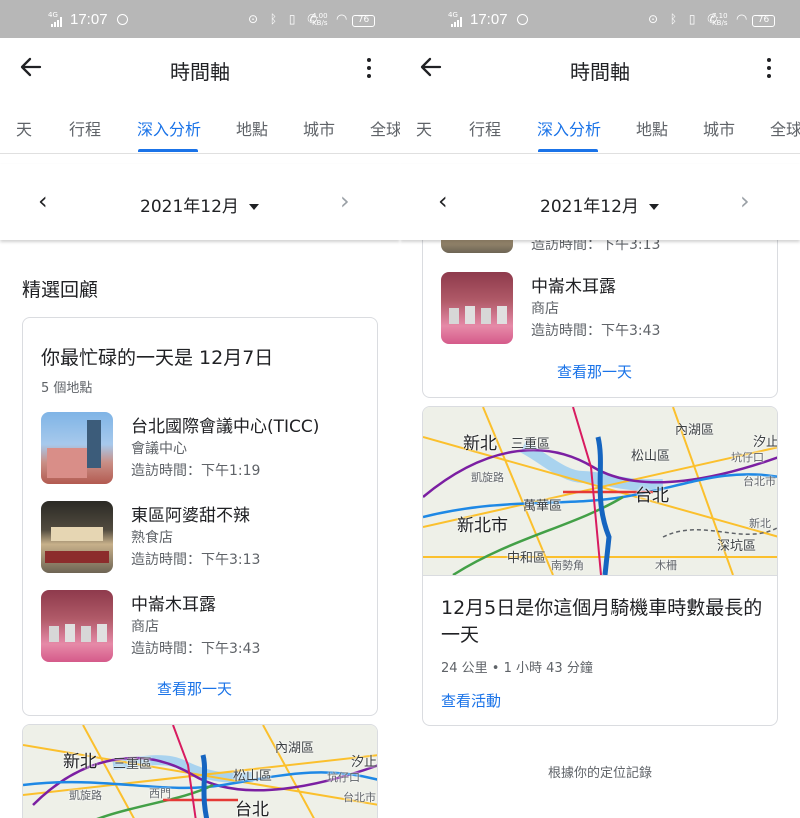 The width and height of the screenshot is (800, 818). I want to click on place-type: 熟食店, so click(152, 538).